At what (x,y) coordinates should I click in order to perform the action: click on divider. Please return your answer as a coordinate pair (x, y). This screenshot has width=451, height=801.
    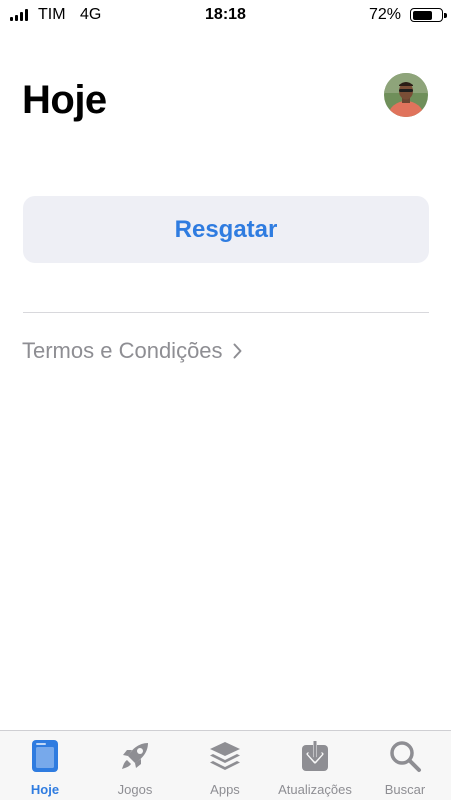
    Looking at the image, I should click on (226, 312).